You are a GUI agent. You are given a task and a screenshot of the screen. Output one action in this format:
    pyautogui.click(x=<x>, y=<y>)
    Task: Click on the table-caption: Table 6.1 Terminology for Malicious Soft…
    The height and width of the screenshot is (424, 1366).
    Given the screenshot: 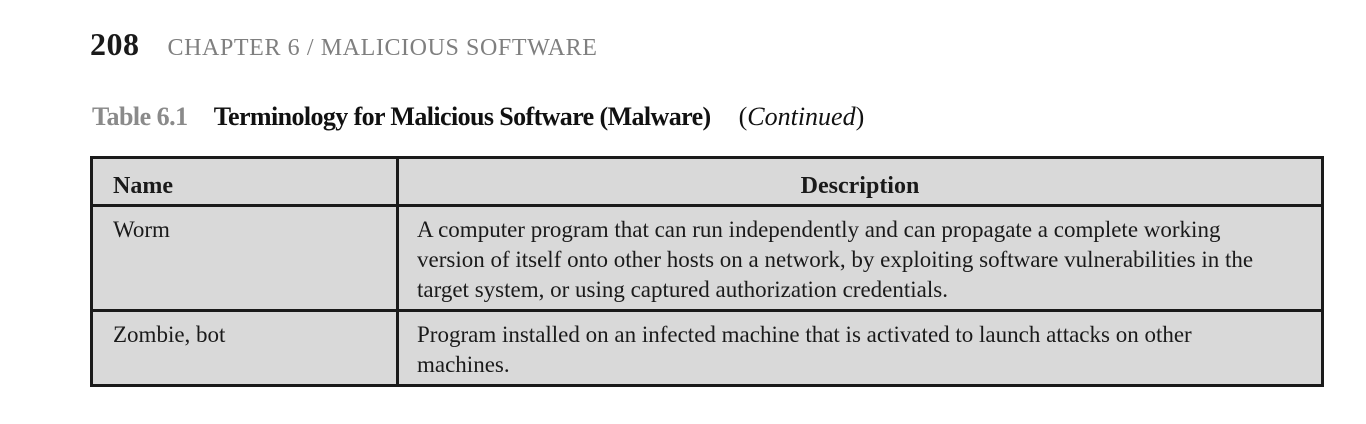 What is the action you would take?
    pyautogui.click(x=478, y=117)
    